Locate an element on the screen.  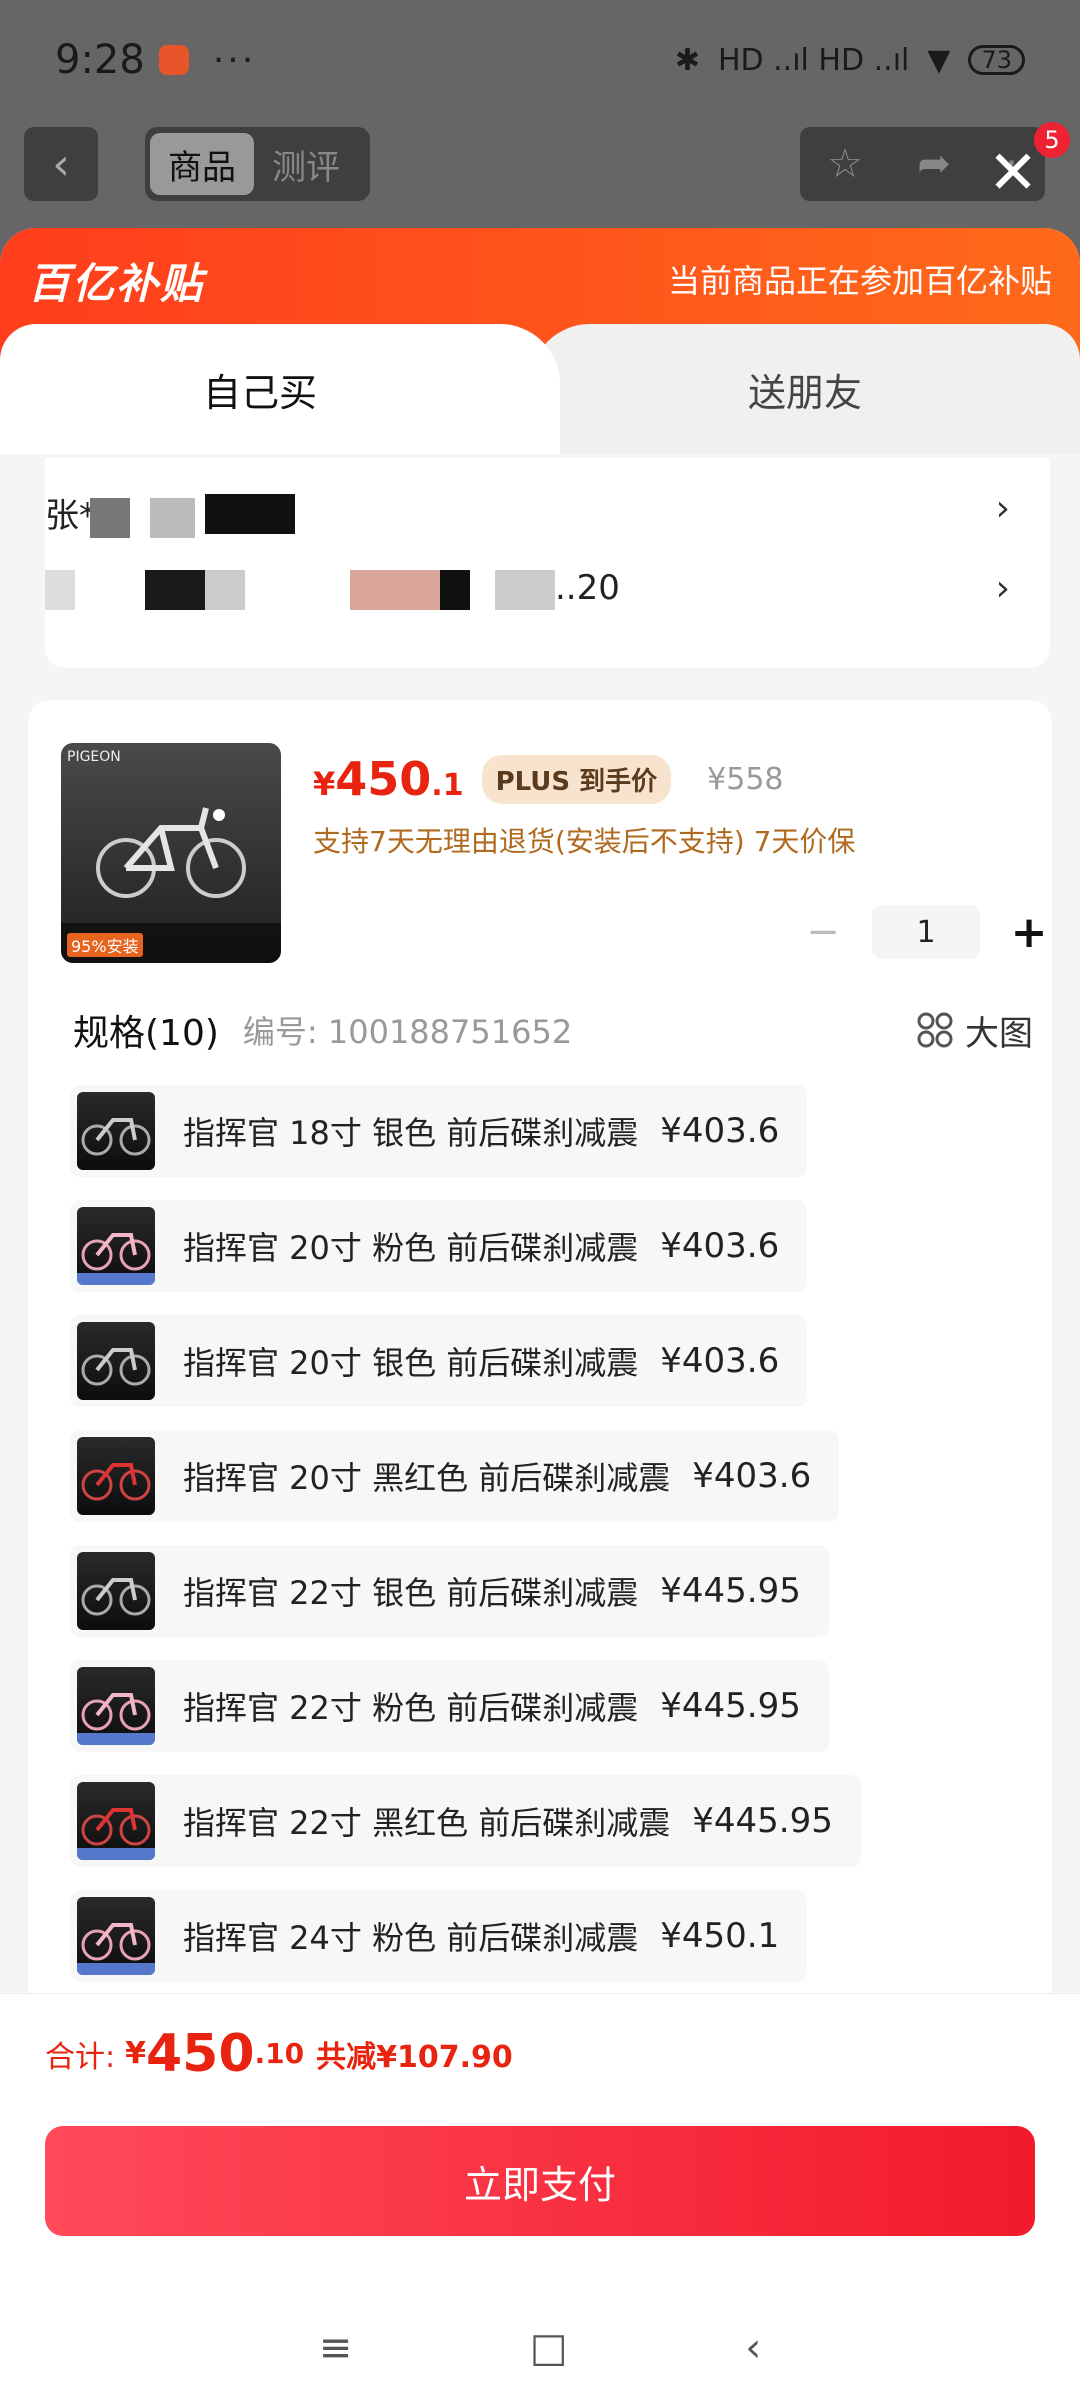
spec-option: 指挥官 18寸 银色 前后碟刹减震 ¥403.6 is located at coordinates (439, 1131).